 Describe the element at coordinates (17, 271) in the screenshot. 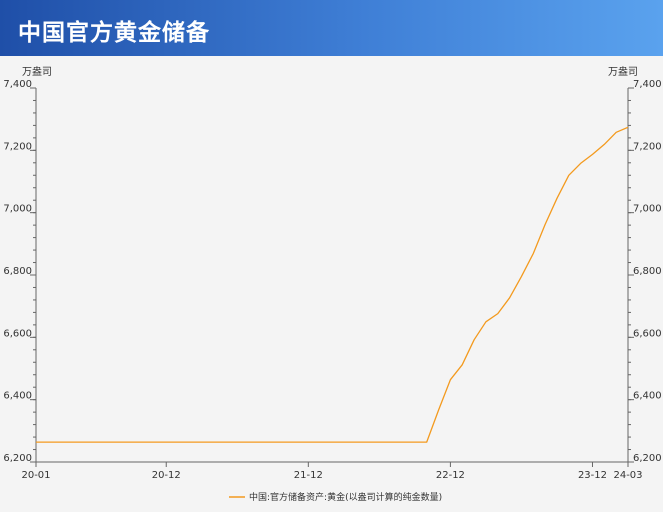

I see `y-tick-label-left: 6,800` at that location.